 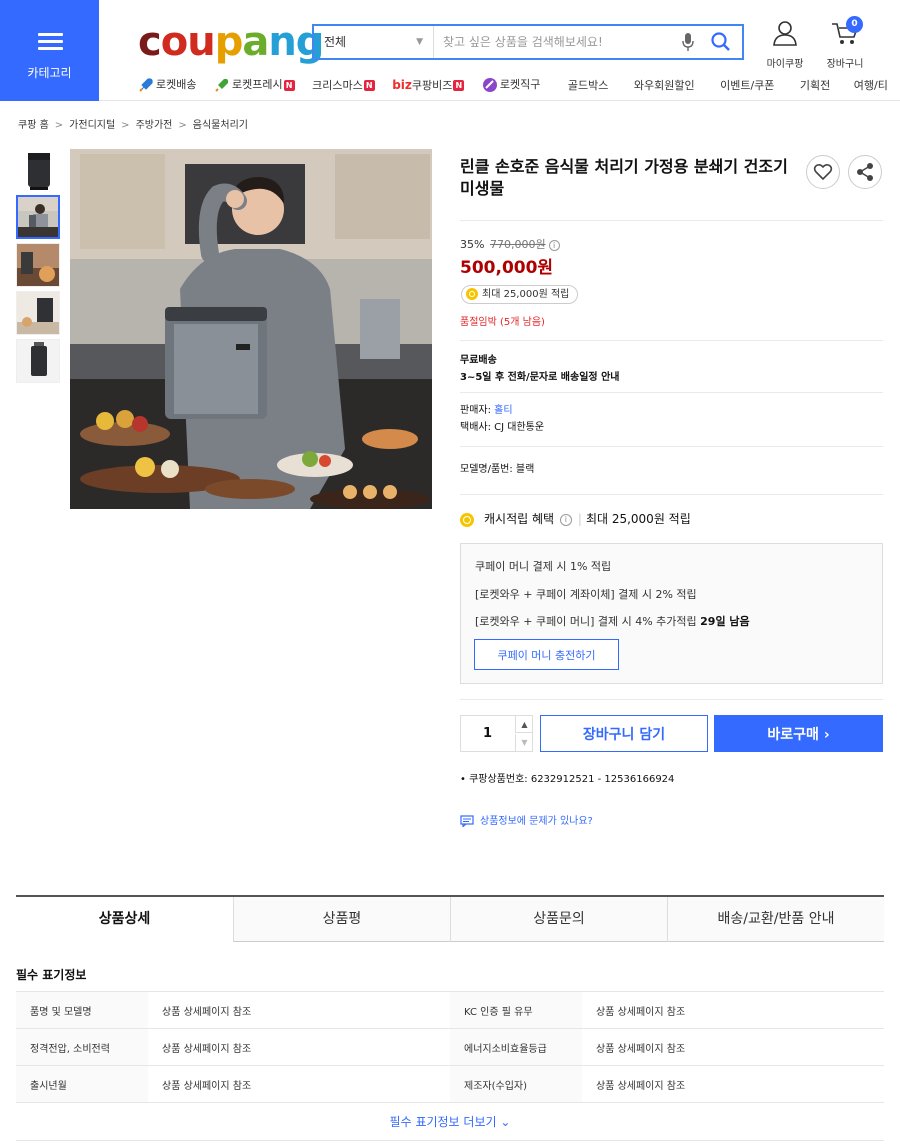 I want to click on product-number: • 쿠팡상품번호: 6232912521 - 12536166924, so click(x=567, y=779).